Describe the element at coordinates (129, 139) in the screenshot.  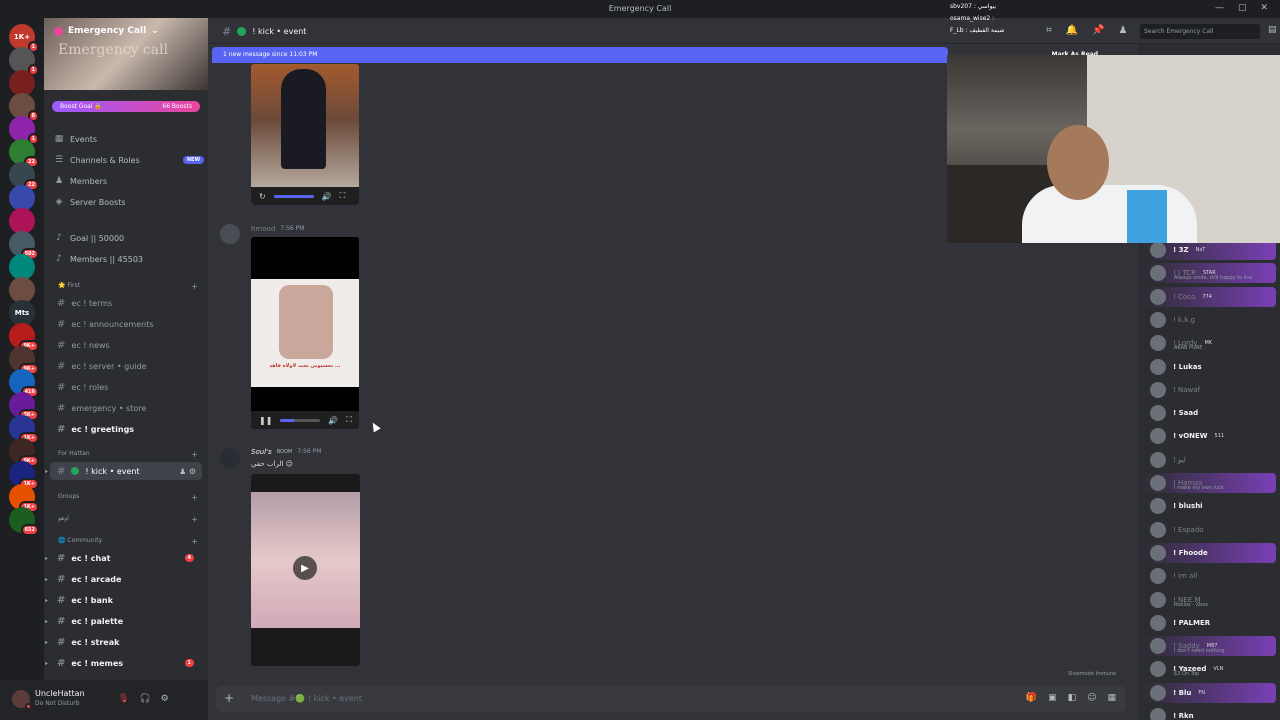
I see `nav-item-events: ▦ Events` at that location.